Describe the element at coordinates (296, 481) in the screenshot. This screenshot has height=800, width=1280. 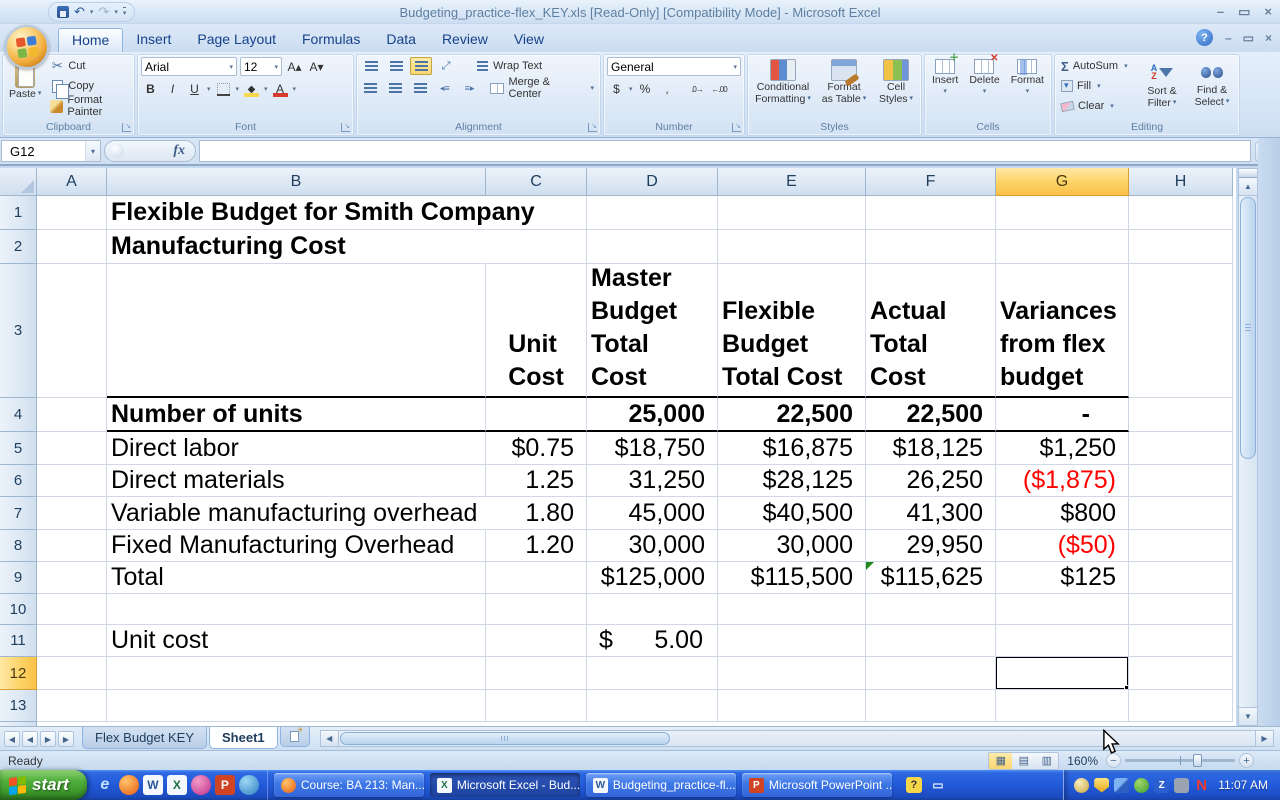
I see `cell-B6: Direct materials` at that location.